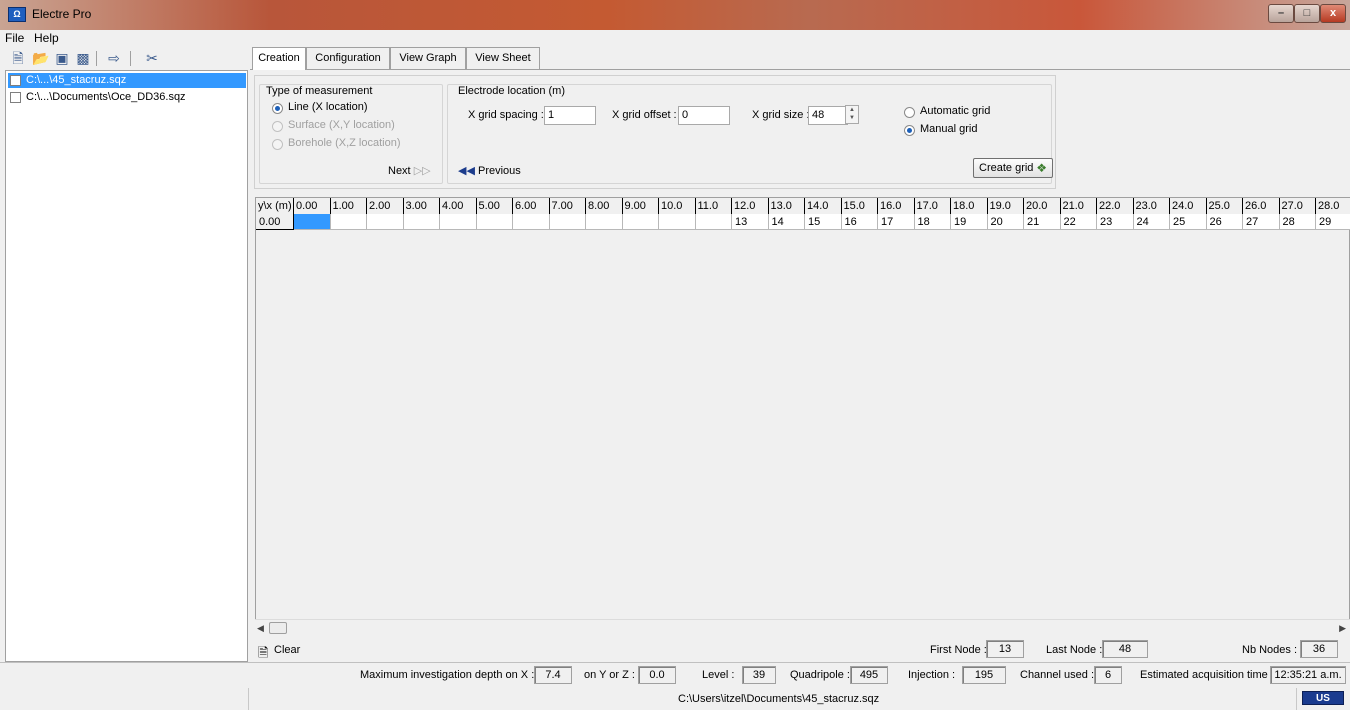  Describe the element at coordinates (852, 118) in the screenshot. I see `spin-down-icon: ▼` at that location.